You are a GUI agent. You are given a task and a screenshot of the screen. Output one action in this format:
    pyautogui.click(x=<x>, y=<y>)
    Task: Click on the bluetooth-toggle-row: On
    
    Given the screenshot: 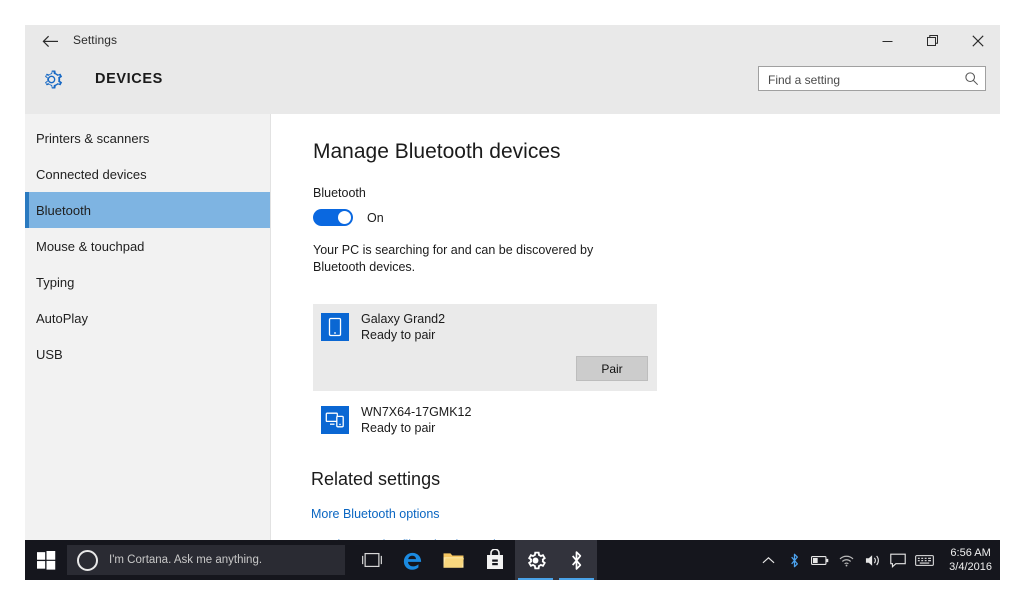 What is the action you would take?
    pyautogui.click(x=656, y=217)
    